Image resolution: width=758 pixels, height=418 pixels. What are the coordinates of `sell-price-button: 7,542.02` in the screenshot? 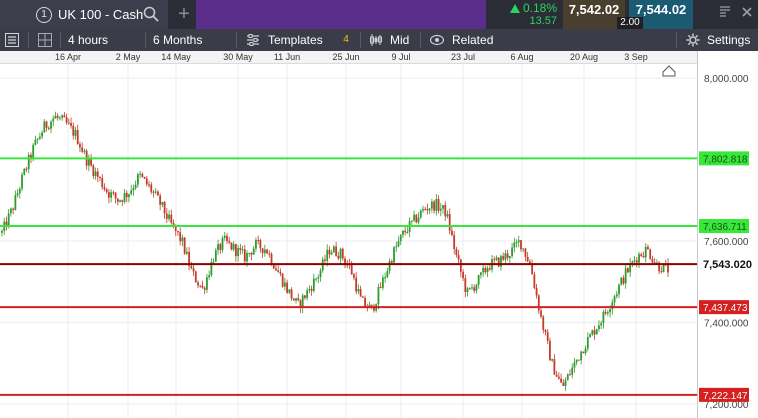 It's located at (594, 14).